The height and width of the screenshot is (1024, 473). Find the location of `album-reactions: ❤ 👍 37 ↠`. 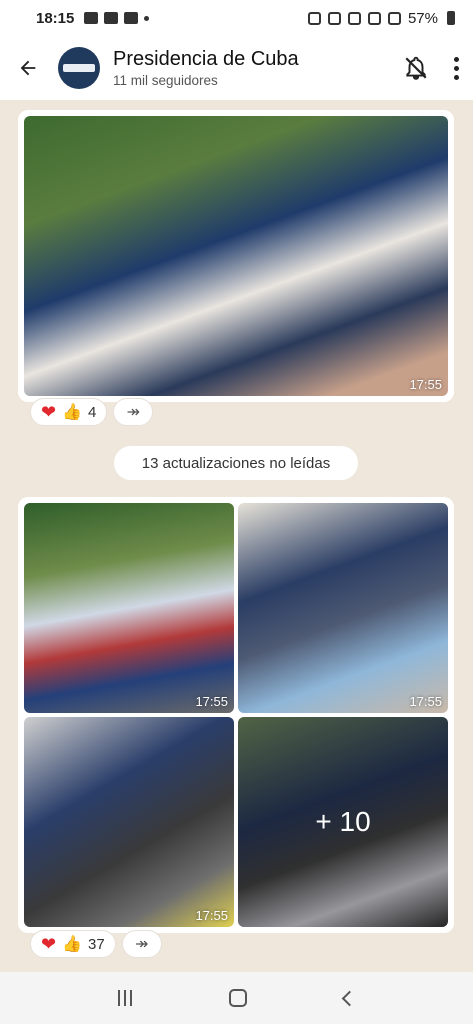

album-reactions: ❤ 👍 37 ↠ is located at coordinates (96, 944).